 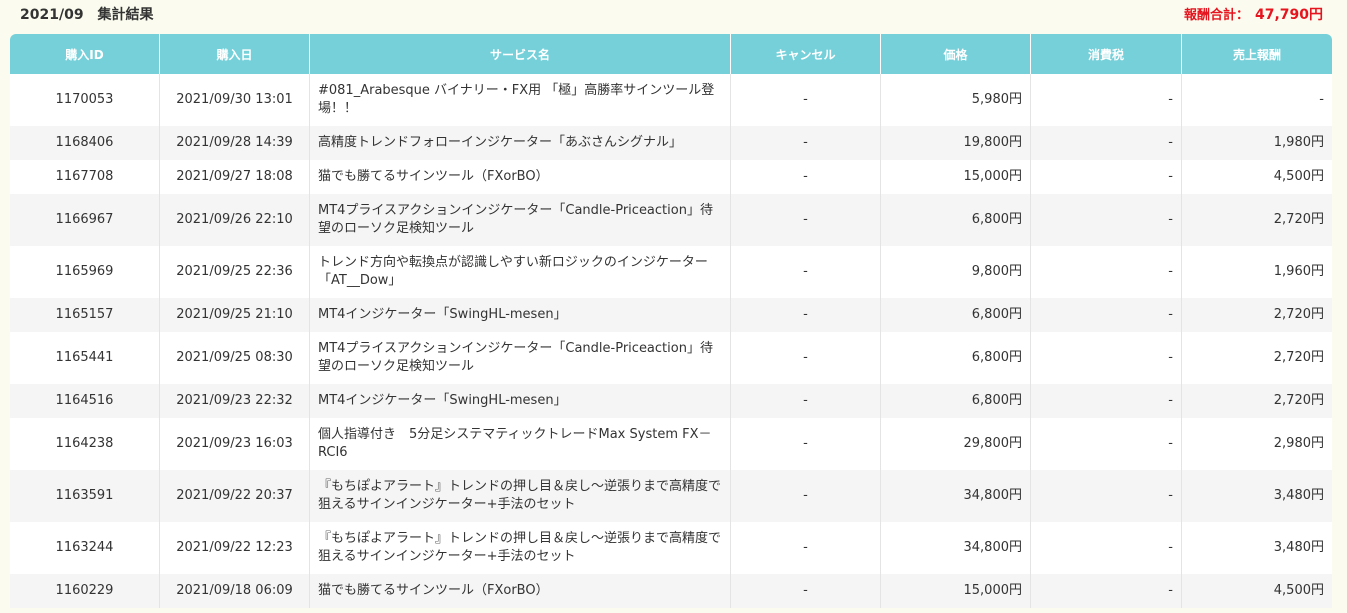 What do you see at coordinates (234, 358) in the screenshot?
I see `cell-purchase-date: 2021/09/25 08:30` at bounding box center [234, 358].